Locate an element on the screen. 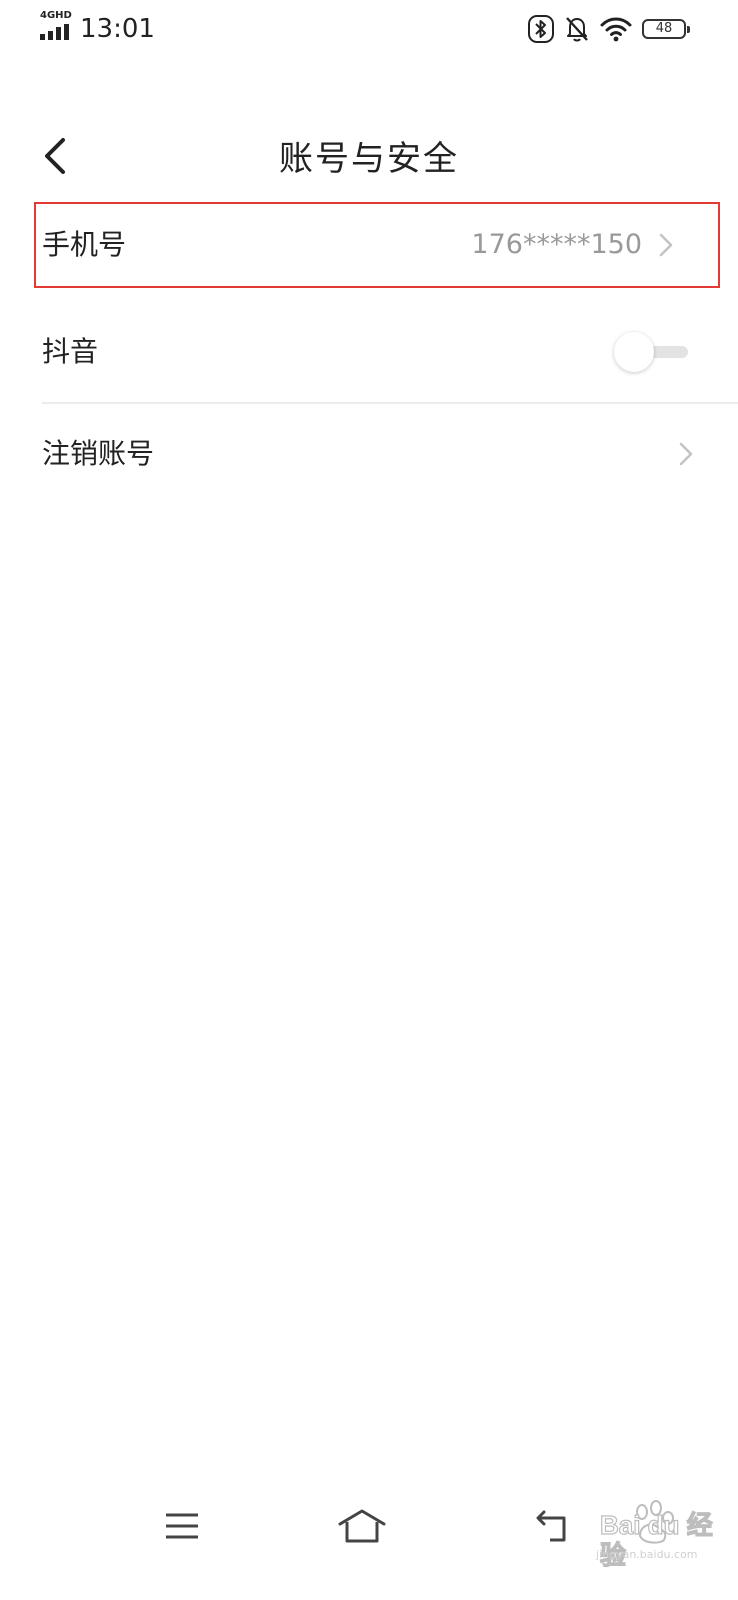 The image size is (738, 1600). phone-number-row: 手机号 176*****150 is located at coordinates (377, 245).